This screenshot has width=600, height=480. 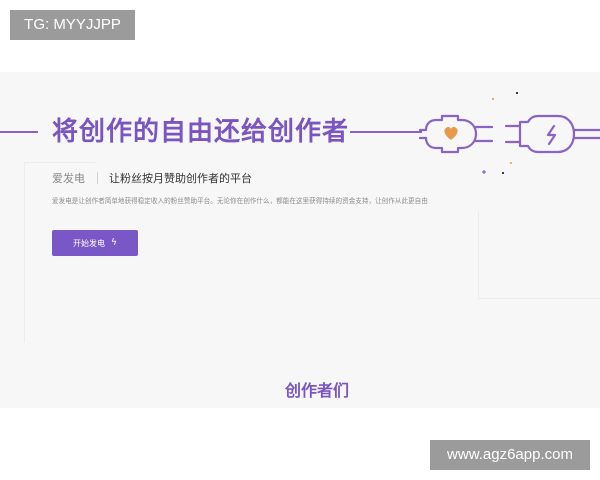 I want to click on brand-row: 爱发电 让粉丝按月赞助创作者的平台, so click(x=152, y=178).